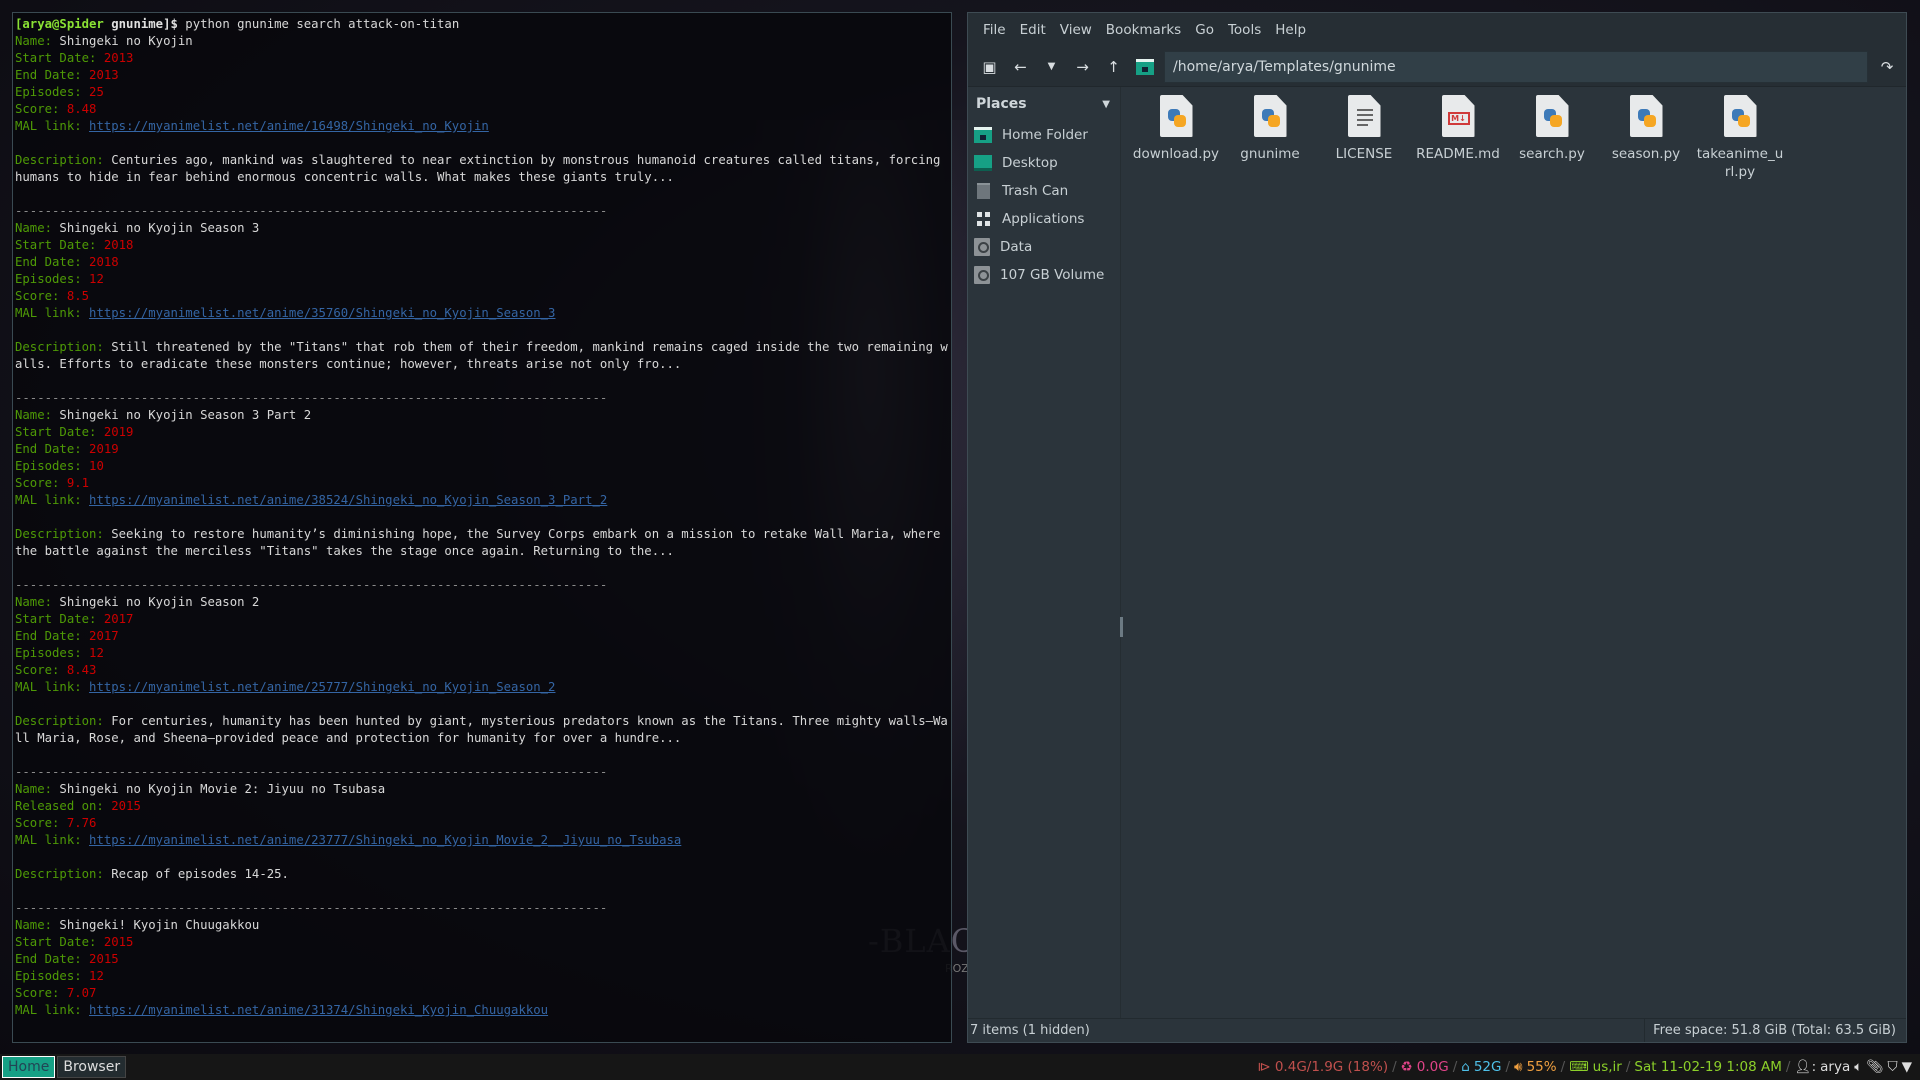  What do you see at coordinates (1244, 30) in the screenshot?
I see `menu-tools: Tools` at bounding box center [1244, 30].